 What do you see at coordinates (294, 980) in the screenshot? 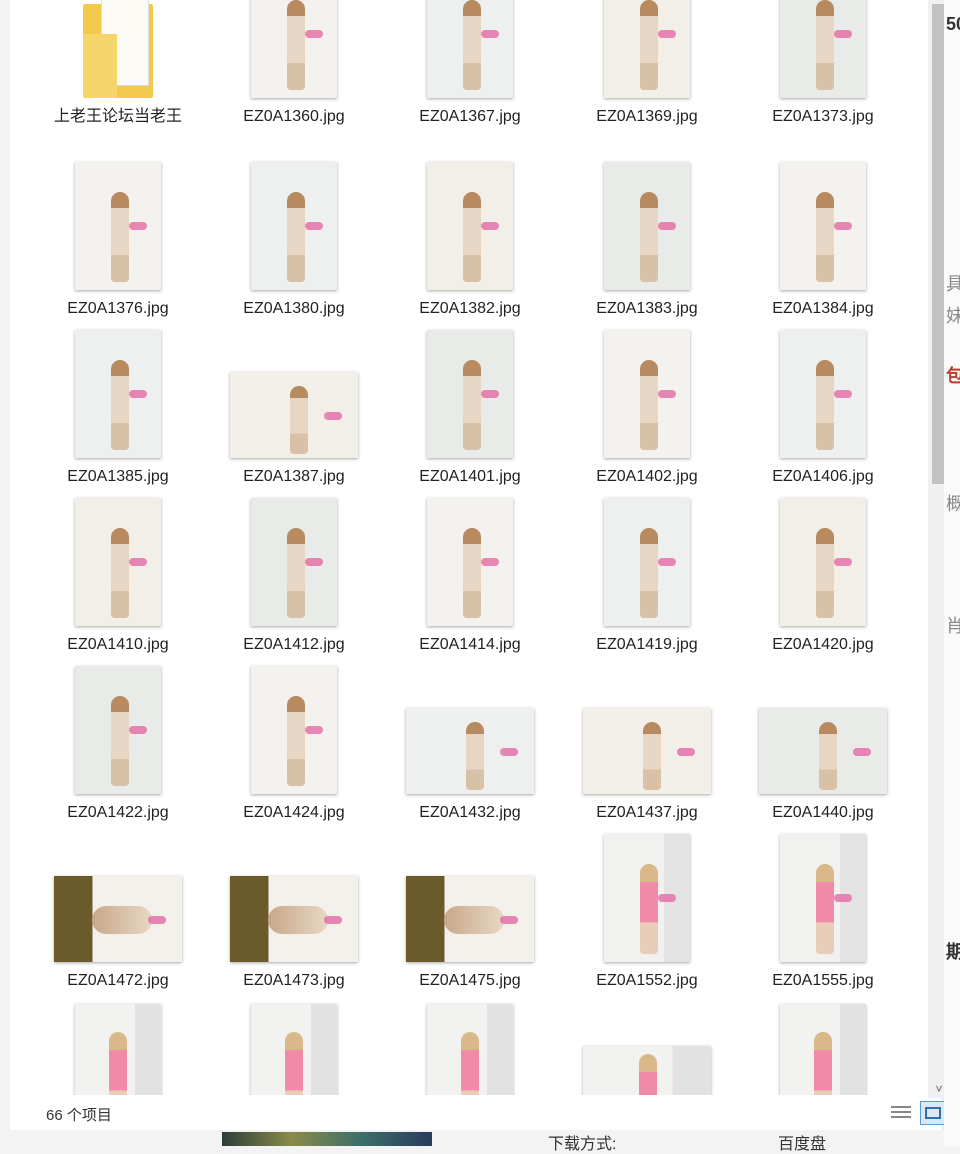
I see `file-name-label: EZ0A1473.jpg` at bounding box center [294, 980].